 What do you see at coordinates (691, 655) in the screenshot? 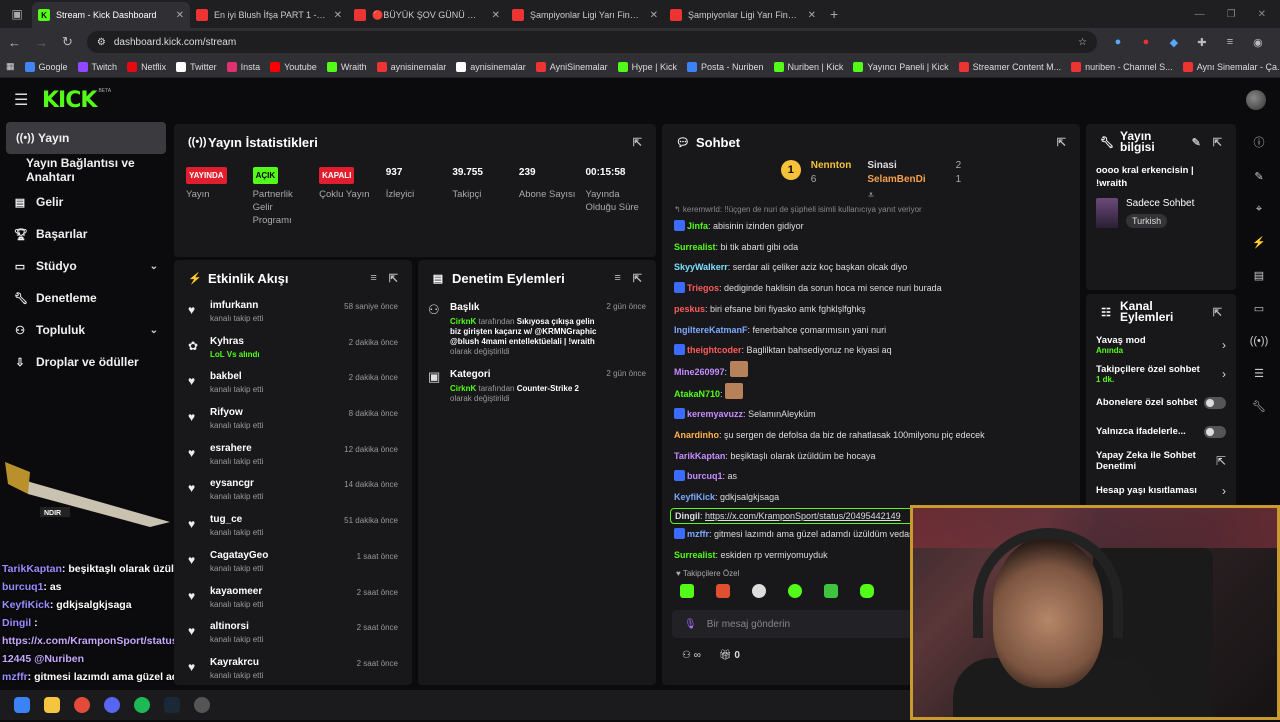
I see `chatters-icon: ⚇ ∞` at bounding box center [691, 655].